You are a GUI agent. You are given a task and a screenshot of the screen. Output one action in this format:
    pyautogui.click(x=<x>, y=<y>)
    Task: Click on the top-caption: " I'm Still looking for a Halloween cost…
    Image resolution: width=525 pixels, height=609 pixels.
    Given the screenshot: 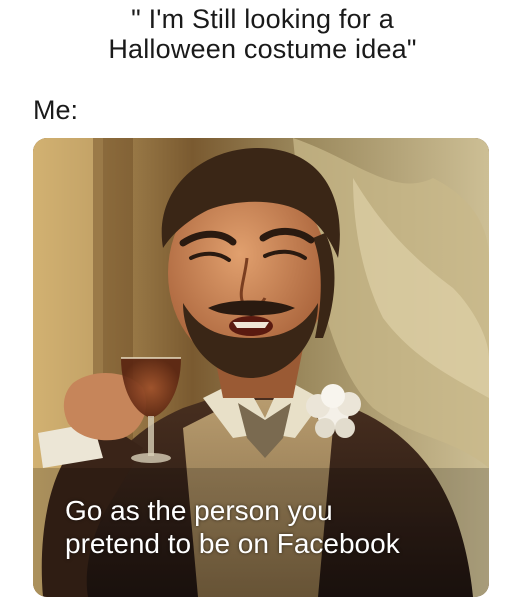 What is the action you would take?
    pyautogui.click(x=262, y=34)
    